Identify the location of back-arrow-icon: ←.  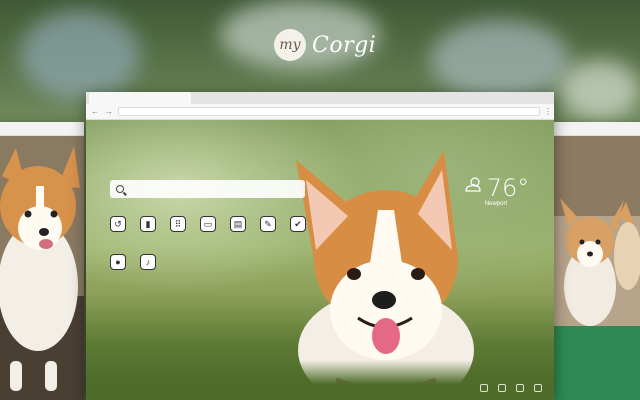
(95, 112).